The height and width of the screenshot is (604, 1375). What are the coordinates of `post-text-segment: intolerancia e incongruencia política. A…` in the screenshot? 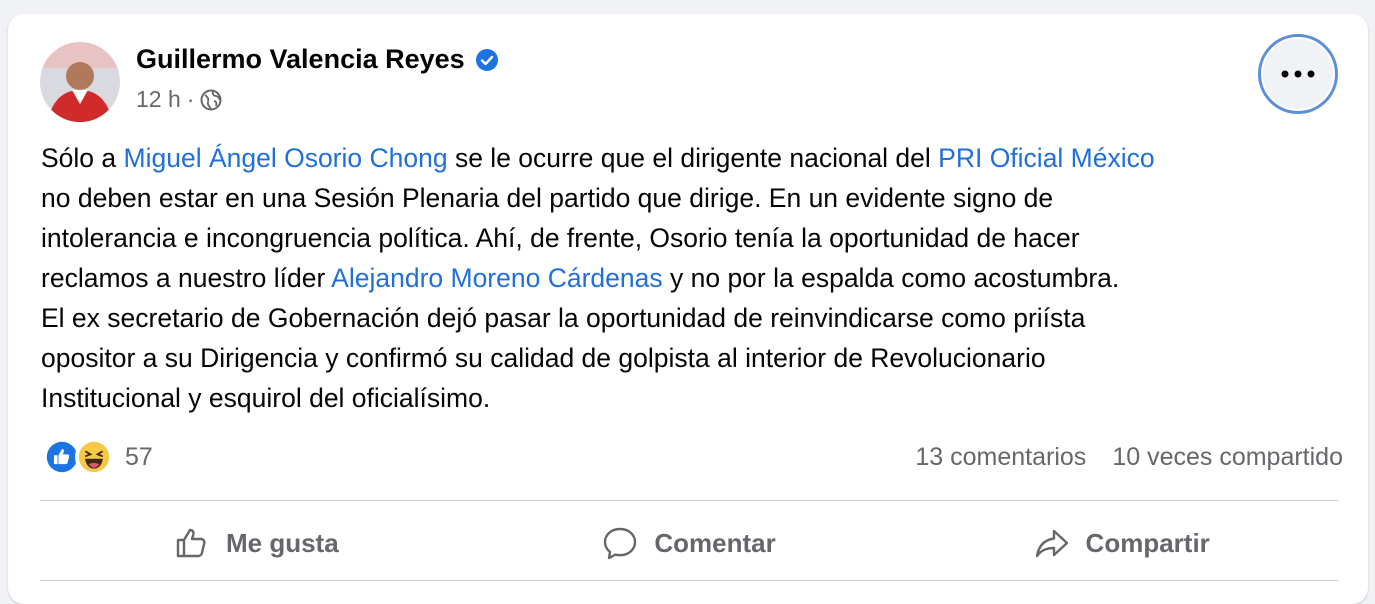 It's located at (560, 238).